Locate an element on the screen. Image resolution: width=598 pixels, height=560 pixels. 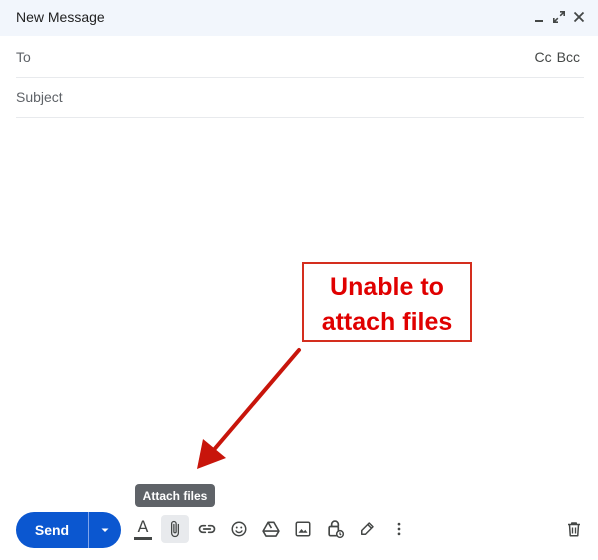
annotation-line-2: attach files is located at coordinates (387, 322).